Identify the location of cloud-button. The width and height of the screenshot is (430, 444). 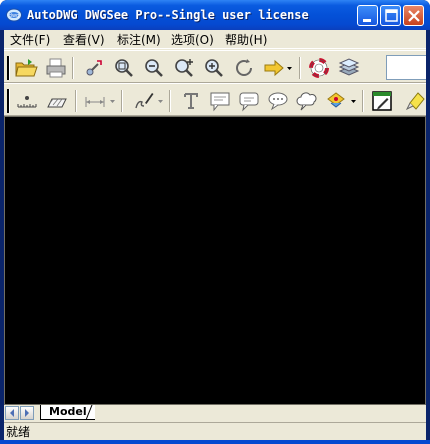
(307, 101).